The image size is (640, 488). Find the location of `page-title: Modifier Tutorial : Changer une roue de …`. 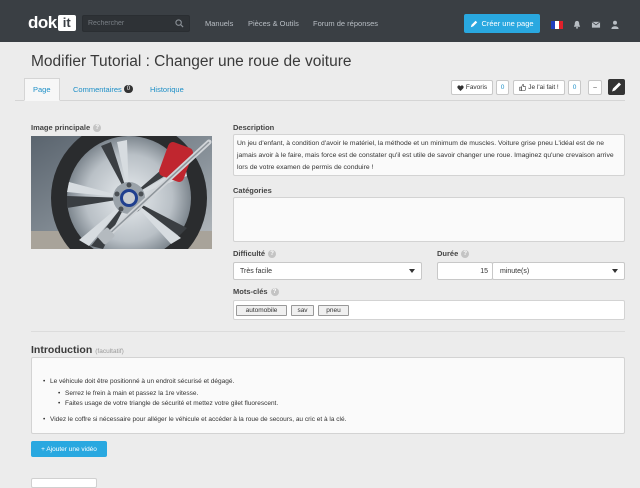

page-title: Modifier Tutorial : Changer une roue de … is located at coordinates (191, 61).